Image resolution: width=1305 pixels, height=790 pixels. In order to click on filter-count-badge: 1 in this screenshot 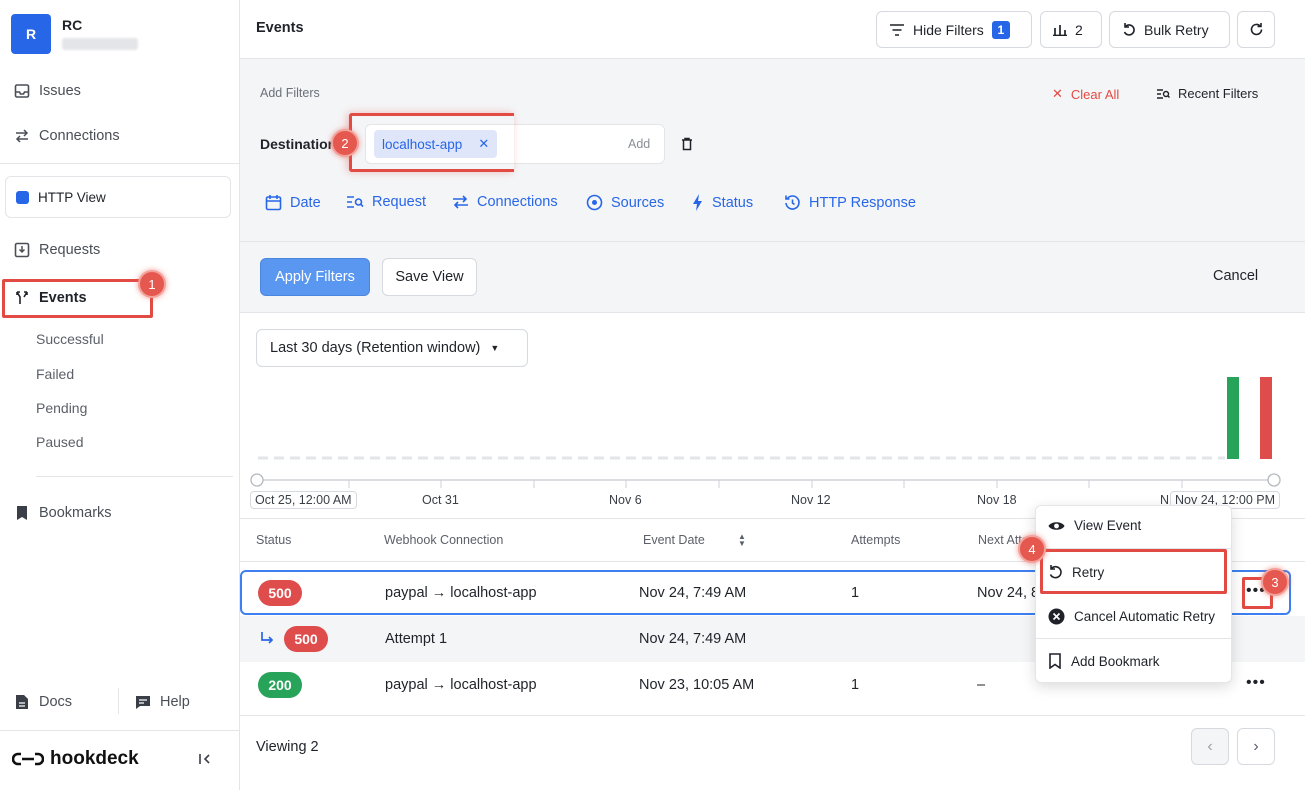, I will do `click(1000, 29)`.